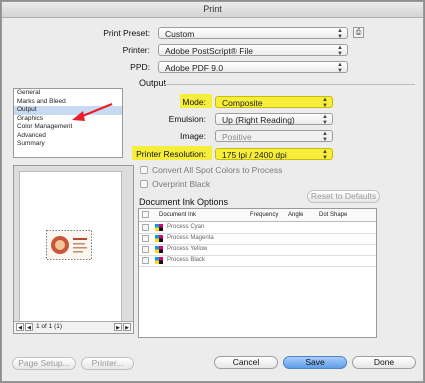  I want to click on output-heading: Output, so click(153, 83).